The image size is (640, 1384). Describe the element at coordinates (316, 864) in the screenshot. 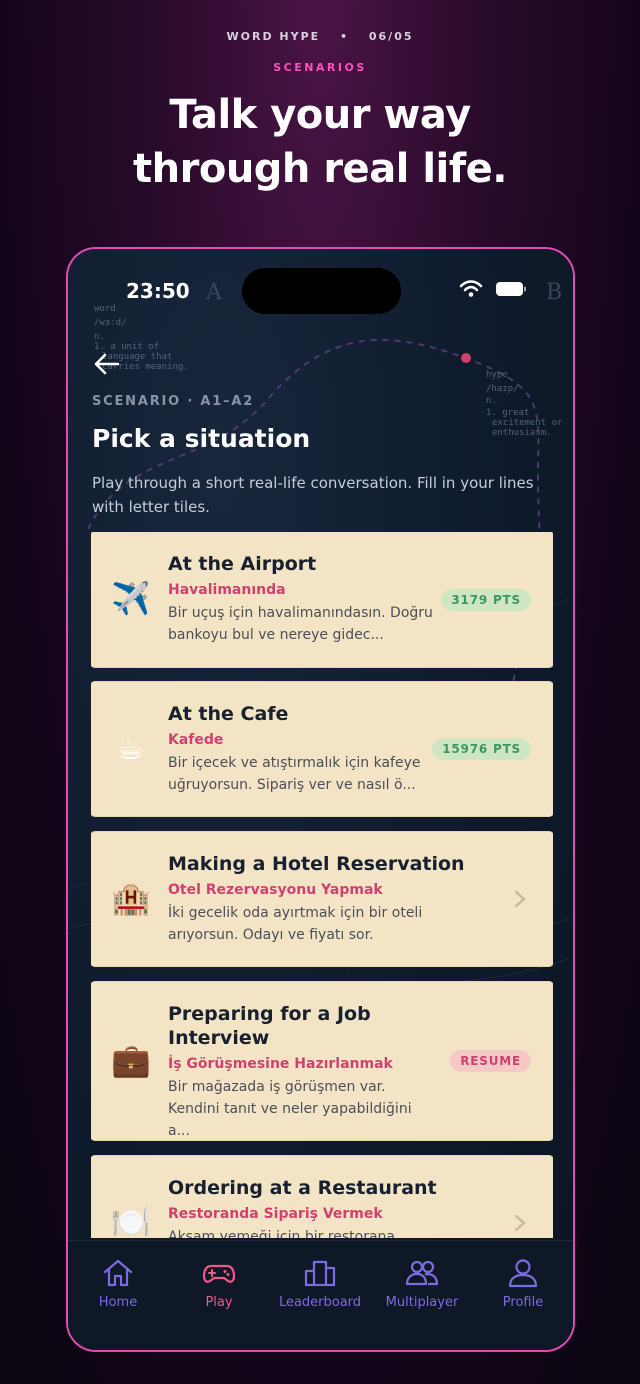

I see `scenario-title: Making a Hotel Reservation` at that location.